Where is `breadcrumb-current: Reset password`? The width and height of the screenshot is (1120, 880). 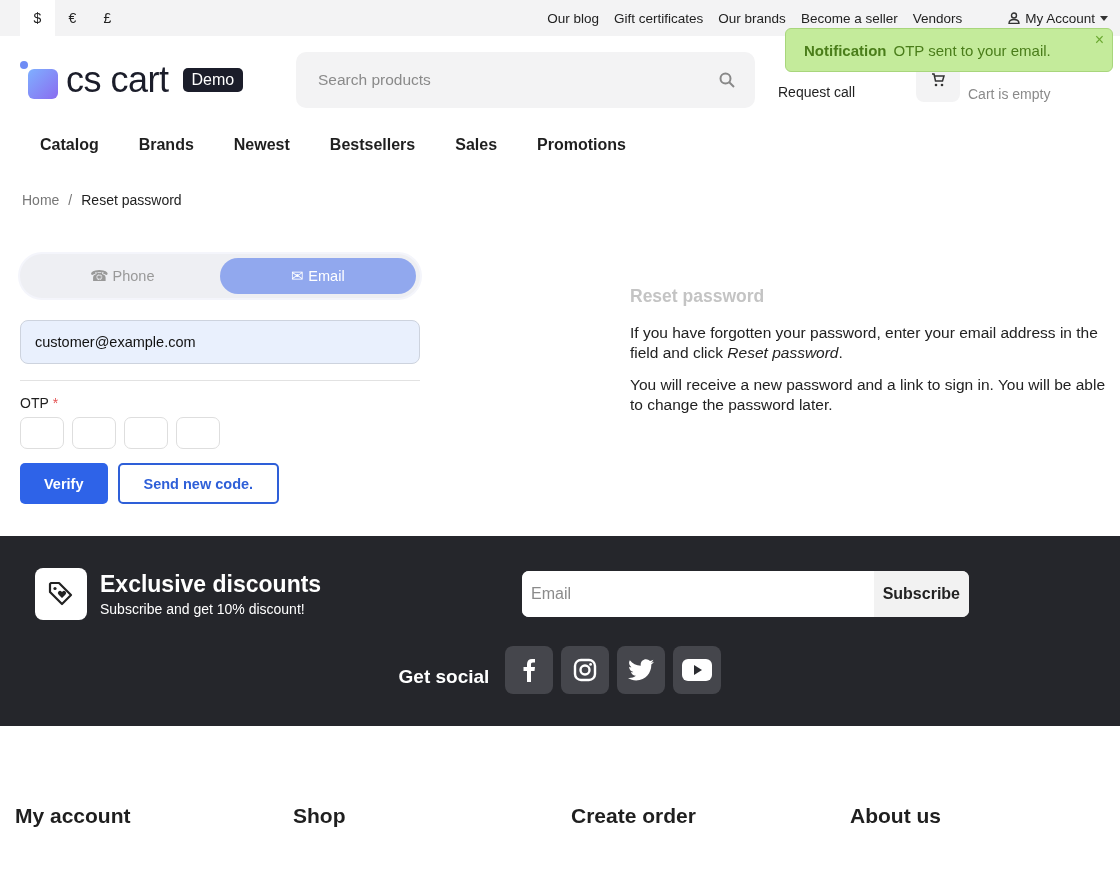
breadcrumb-current: Reset password is located at coordinates (131, 200).